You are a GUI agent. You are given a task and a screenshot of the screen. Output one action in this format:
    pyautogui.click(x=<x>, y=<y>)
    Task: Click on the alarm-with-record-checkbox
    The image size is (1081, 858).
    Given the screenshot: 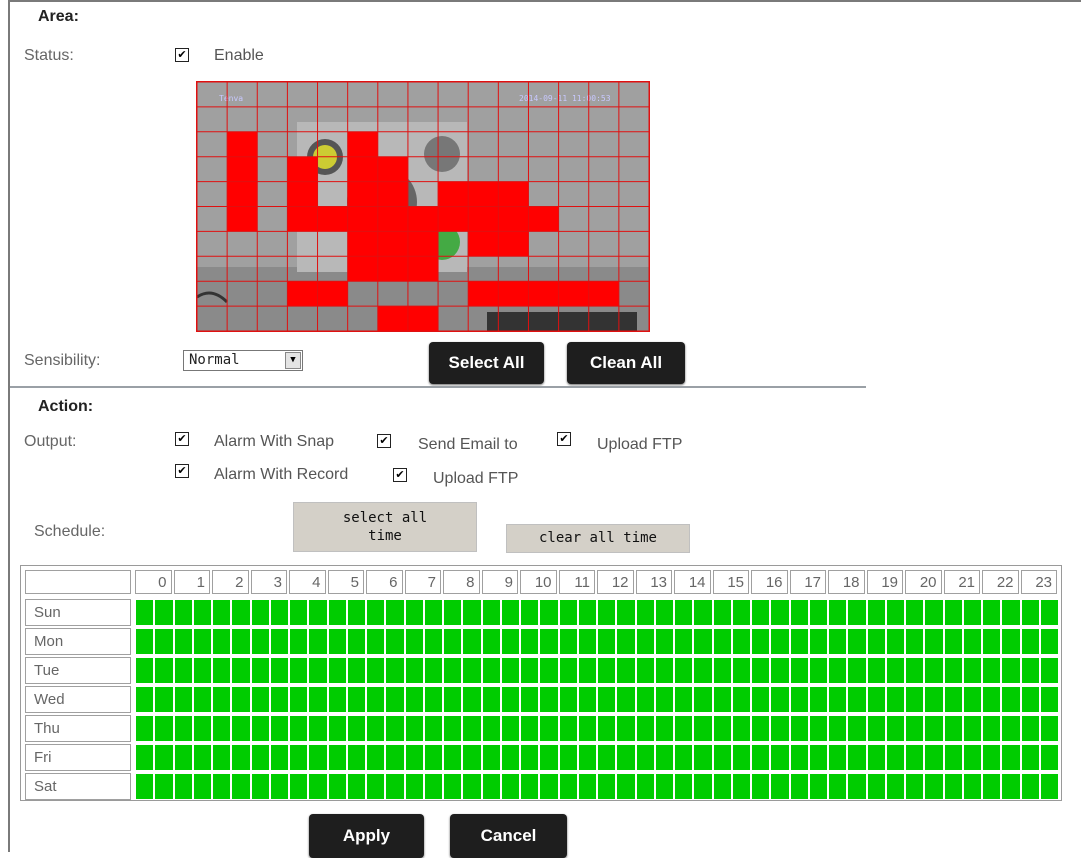 What is the action you would take?
    pyautogui.click(x=182, y=471)
    